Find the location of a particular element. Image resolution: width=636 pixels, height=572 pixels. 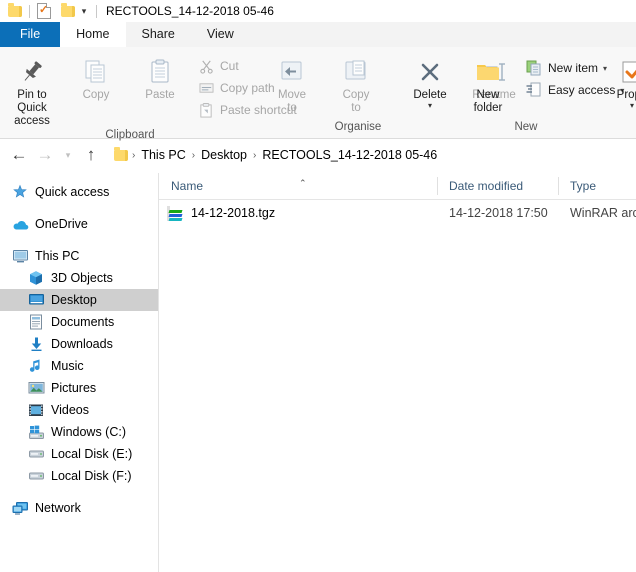

sidebar-item-label: Downloads is located at coordinates (82, 344).